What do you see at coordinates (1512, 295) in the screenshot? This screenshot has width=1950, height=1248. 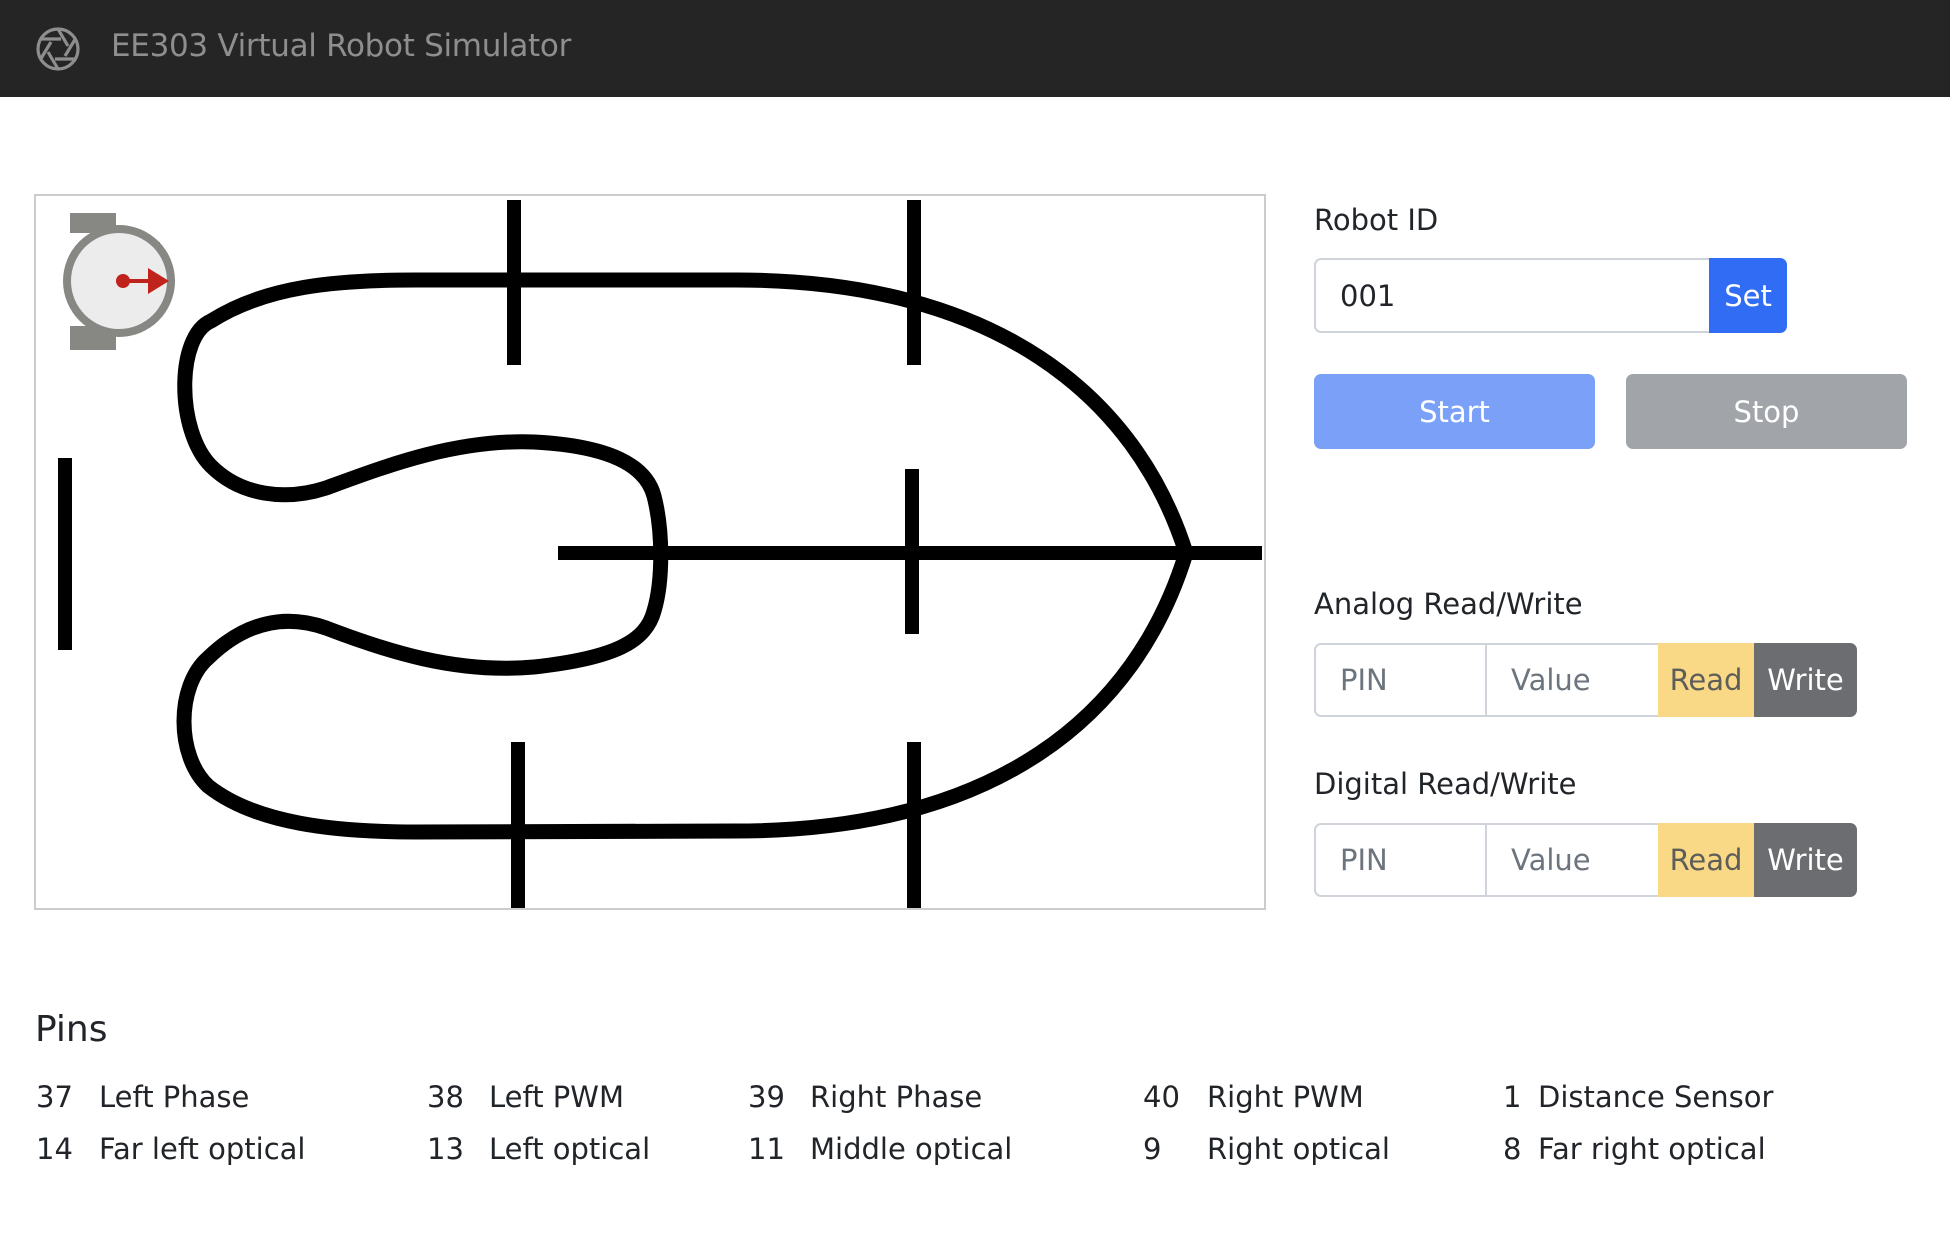 I see `robot-id-input` at bounding box center [1512, 295].